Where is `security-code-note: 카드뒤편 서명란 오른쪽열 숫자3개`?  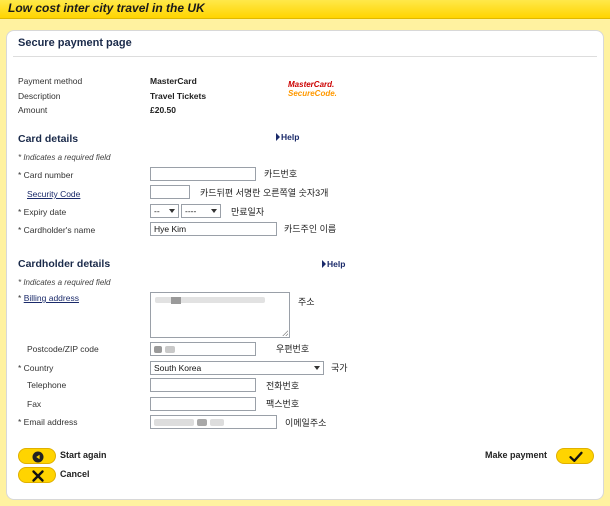
security-code-note: 카드뒤편 서명란 오른쪽열 숫자3개 is located at coordinates (264, 193).